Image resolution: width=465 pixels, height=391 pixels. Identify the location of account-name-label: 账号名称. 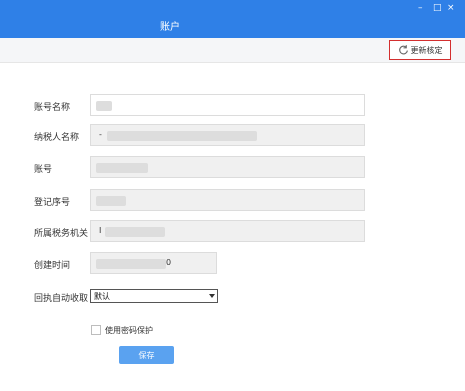
(52, 108).